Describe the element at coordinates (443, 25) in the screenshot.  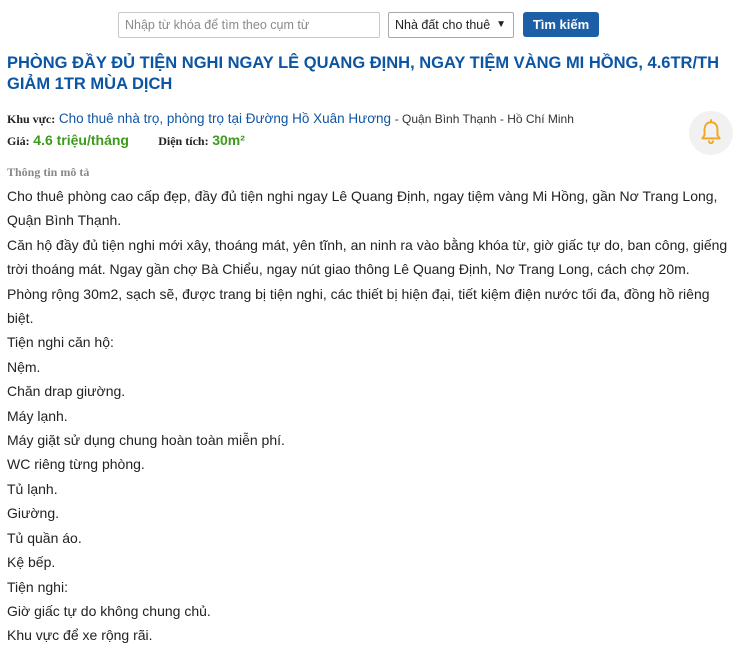
I see `category-select-value: Nhà đất cho thuê` at that location.